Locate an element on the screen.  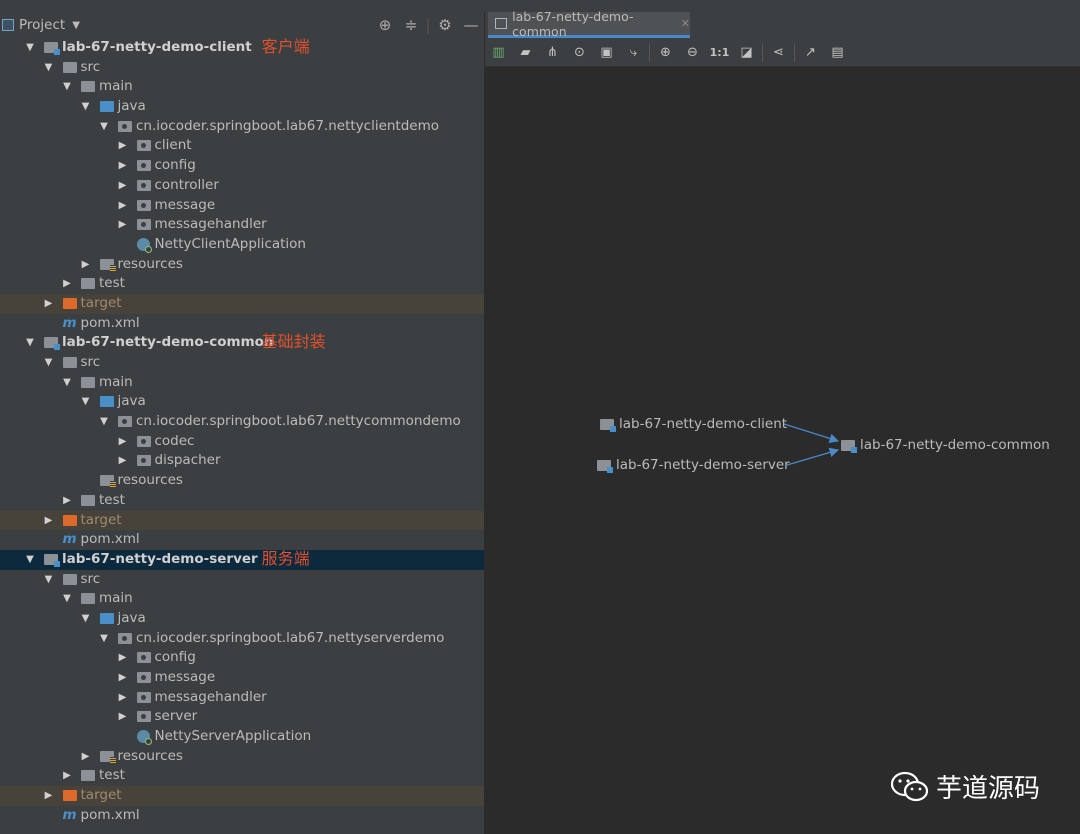
collapse-icon: ≑ is located at coordinates (411, 25).